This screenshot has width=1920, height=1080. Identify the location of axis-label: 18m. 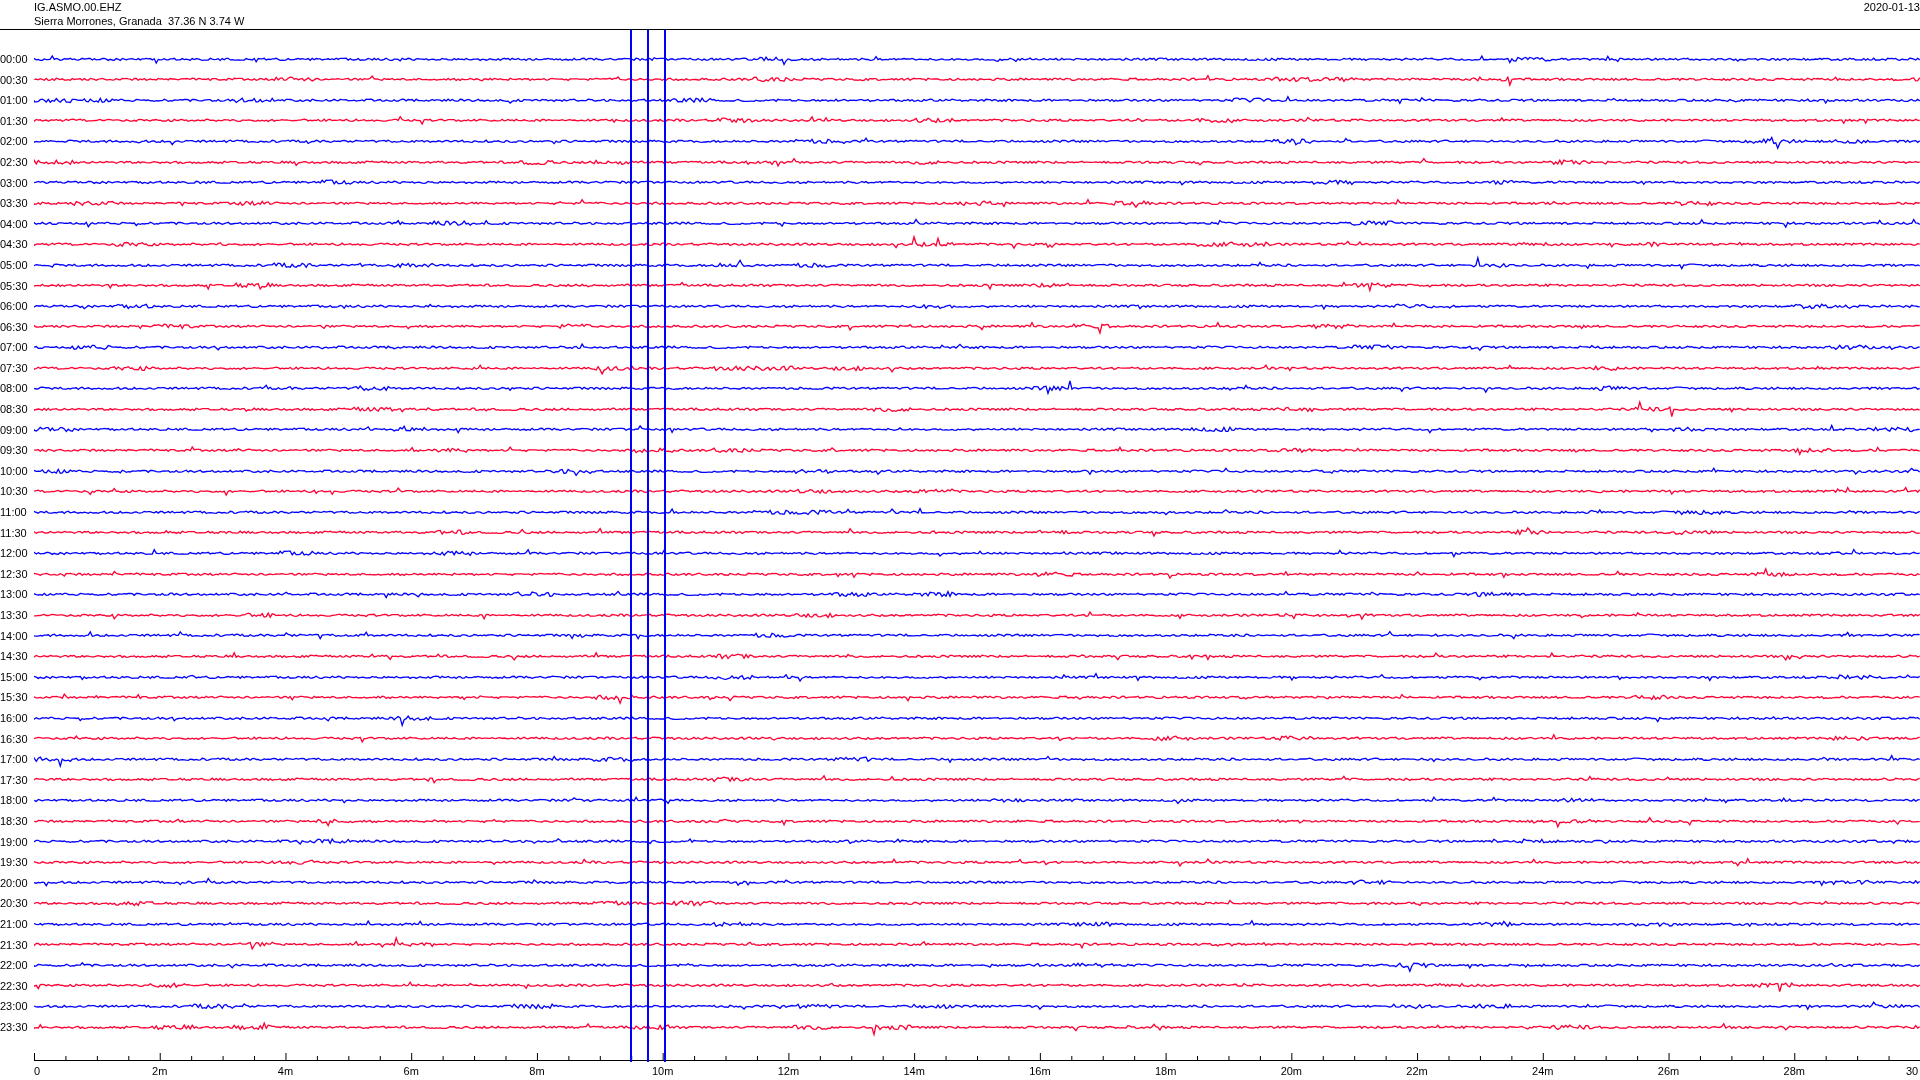
(1165, 1071).